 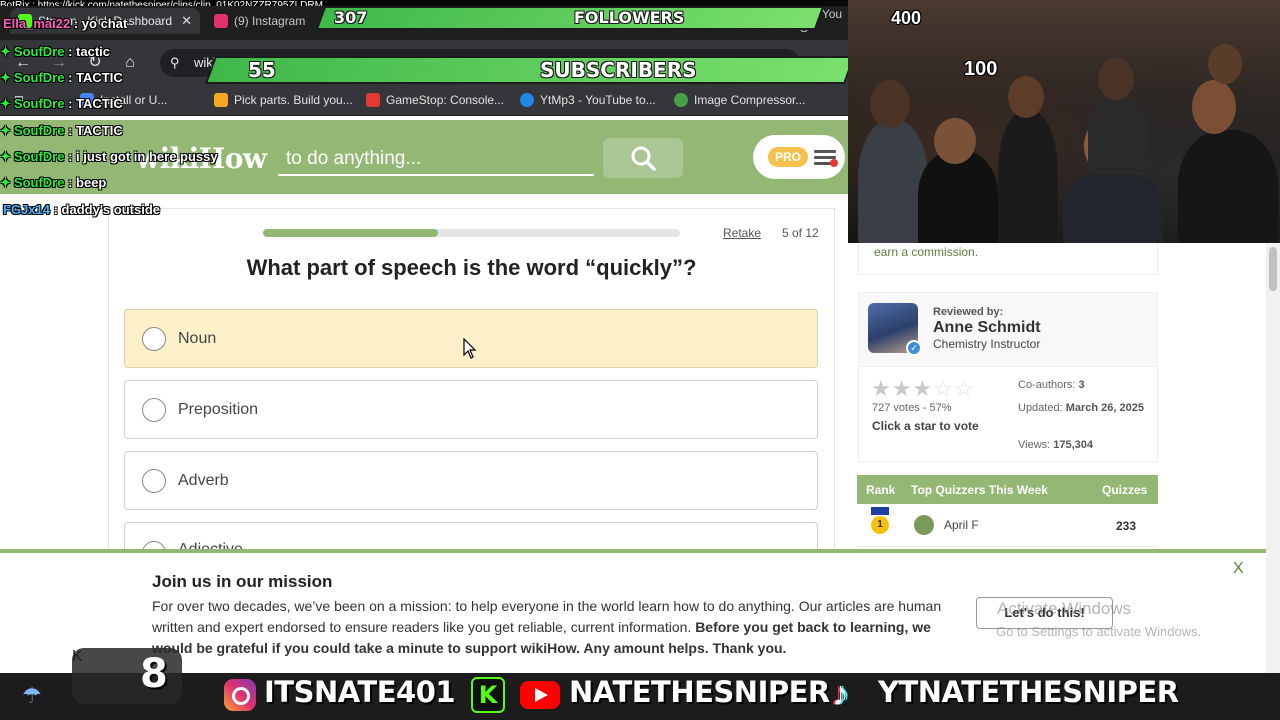 I want to click on subscribers-count: 55, so click(x=262, y=70).